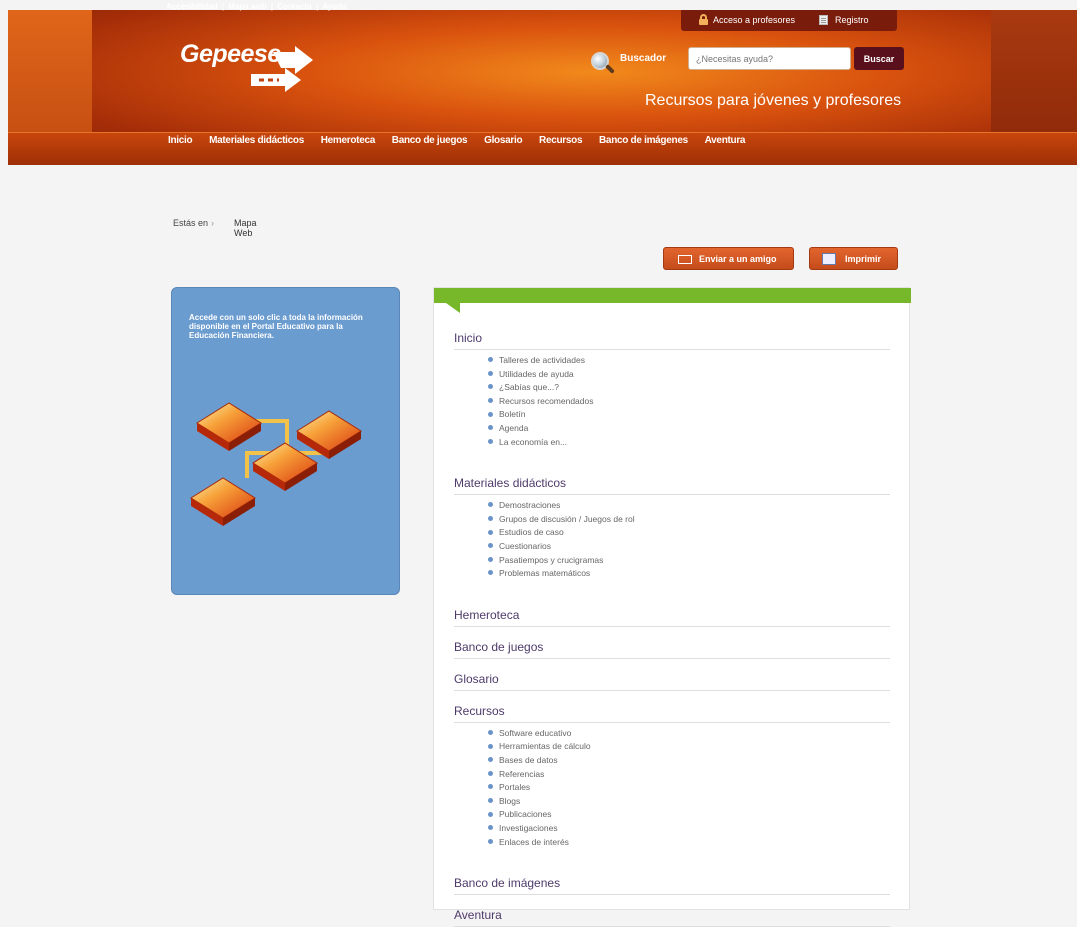  I want to click on sitemap-item: Estudios de caso, so click(526, 532).